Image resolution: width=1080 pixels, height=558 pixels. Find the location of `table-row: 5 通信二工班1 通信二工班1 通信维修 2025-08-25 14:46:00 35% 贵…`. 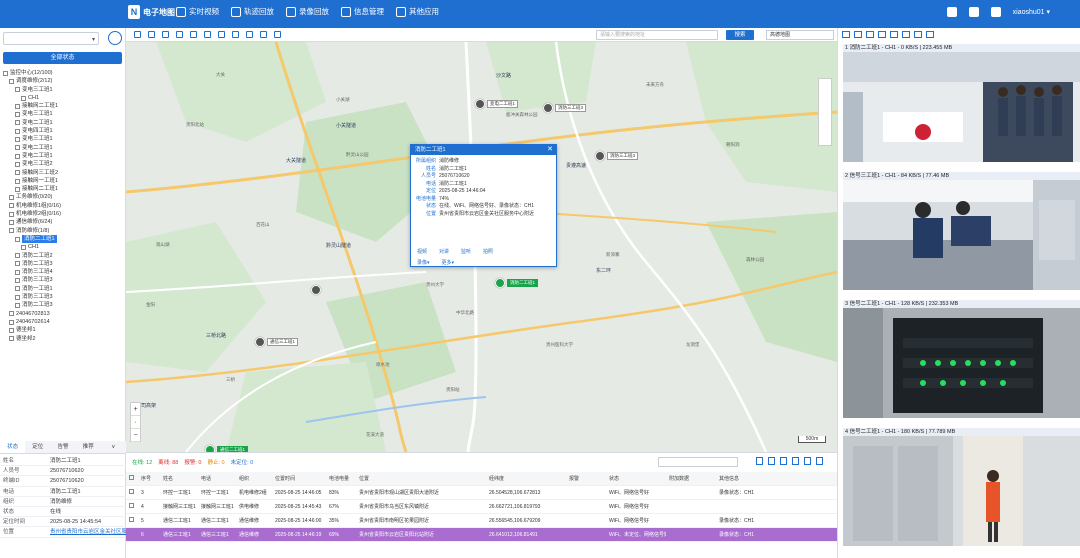

table-row: 5 通信二工班1 通信二工班1 通信维修 2025-08-25 14:46:00 35% 贵… is located at coordinates (481, 521).